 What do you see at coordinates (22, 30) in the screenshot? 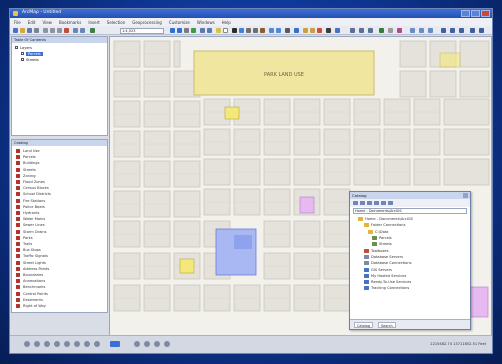
I see `open-folder-icon` at bounding box center [22, 30].